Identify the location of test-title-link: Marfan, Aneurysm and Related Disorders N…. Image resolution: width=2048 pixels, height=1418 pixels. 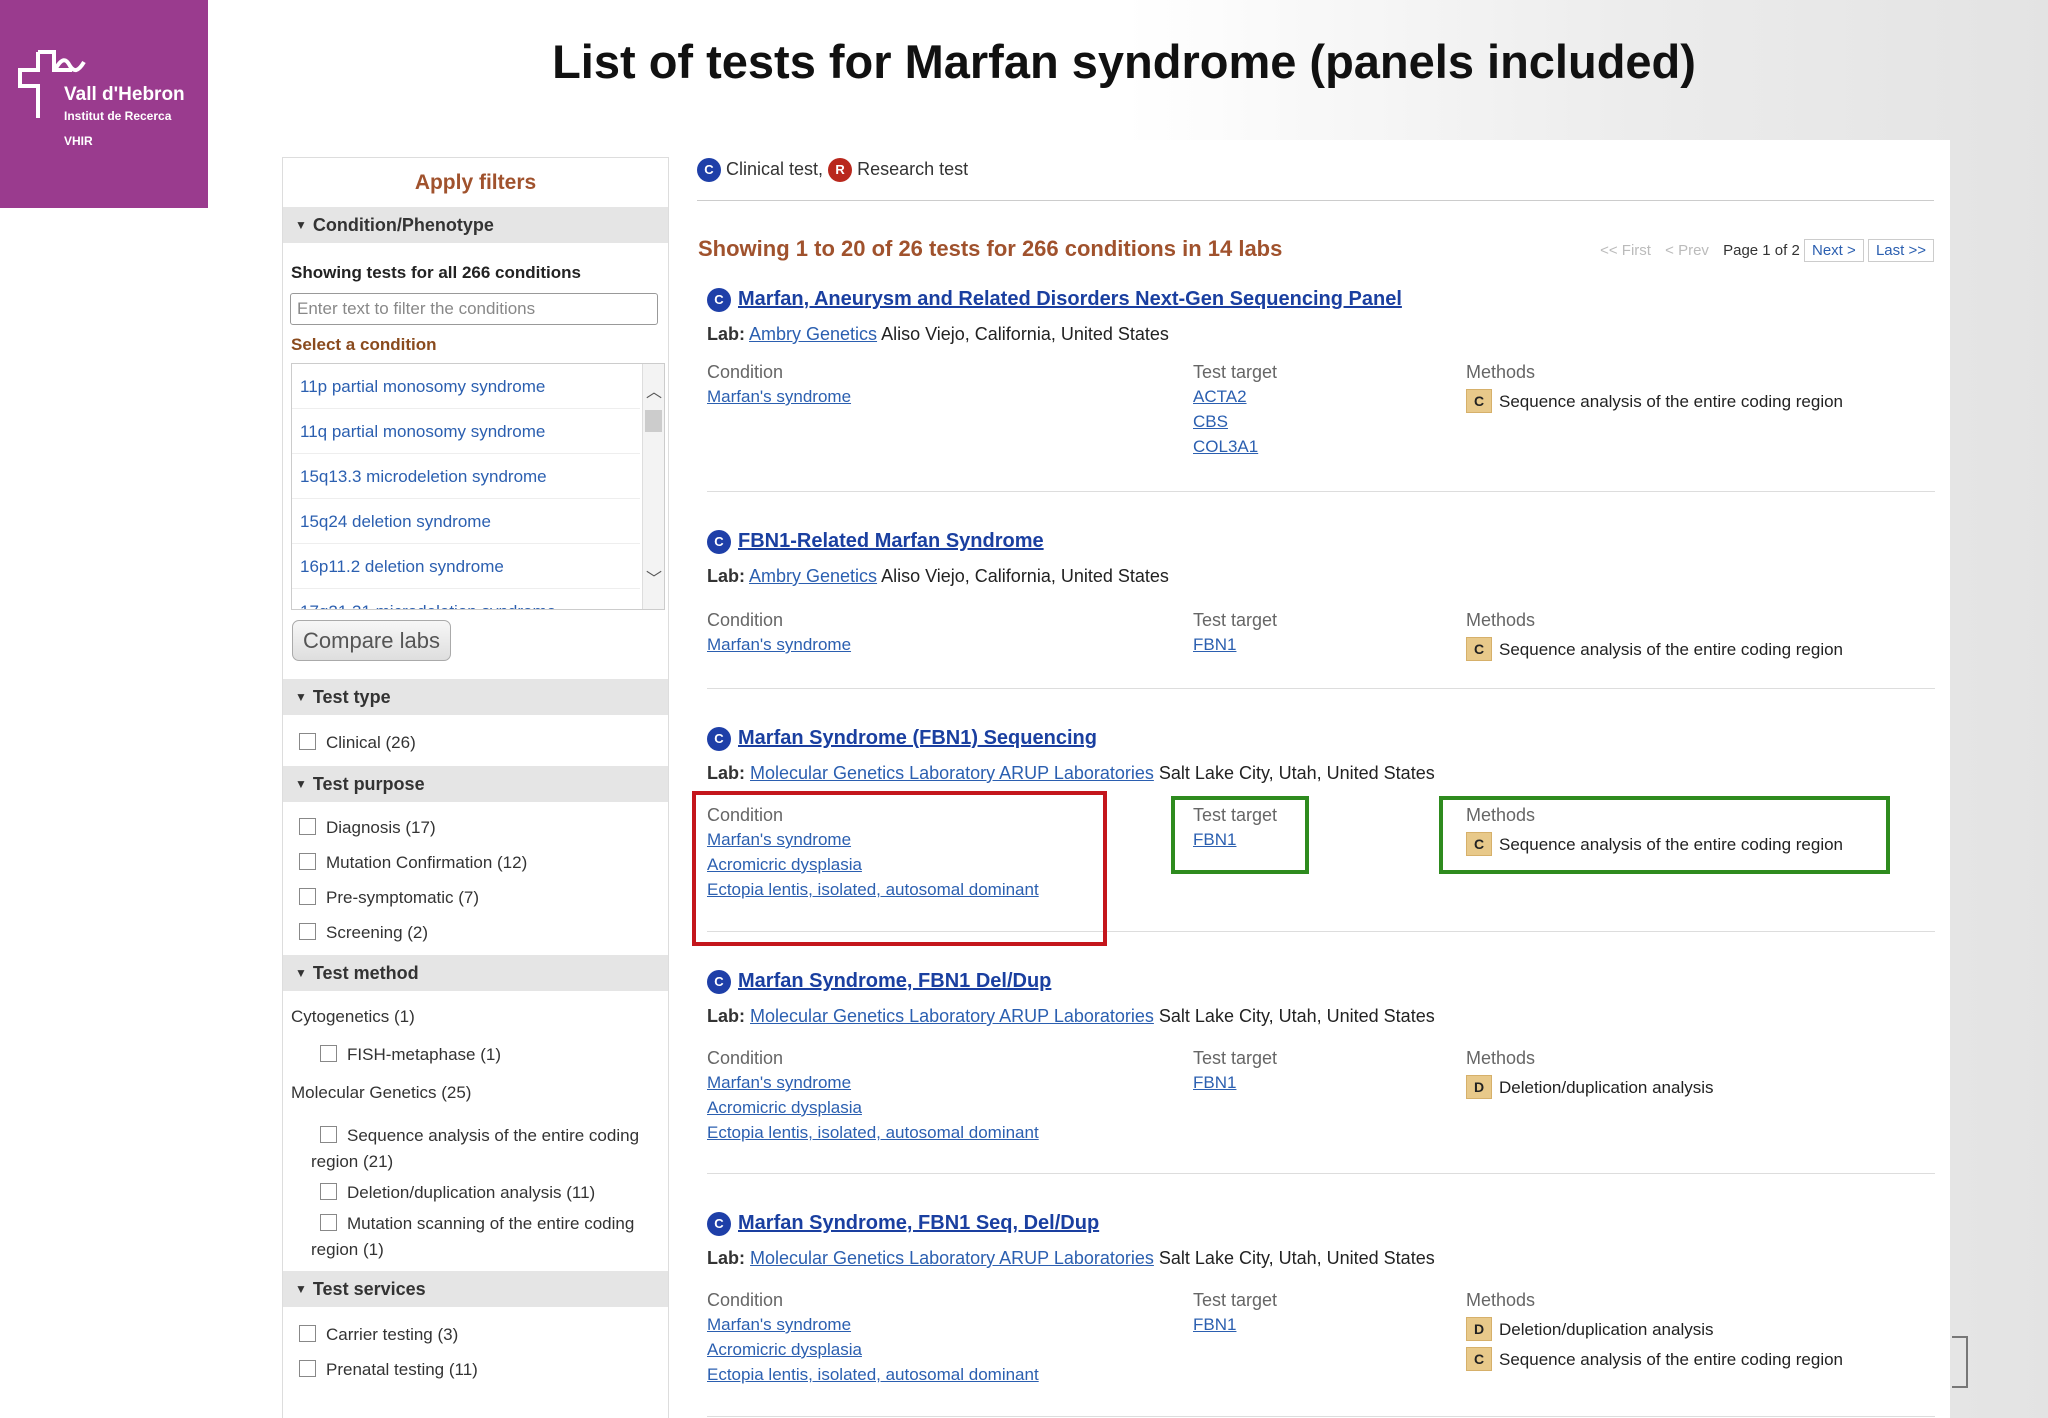
(1070, 299).